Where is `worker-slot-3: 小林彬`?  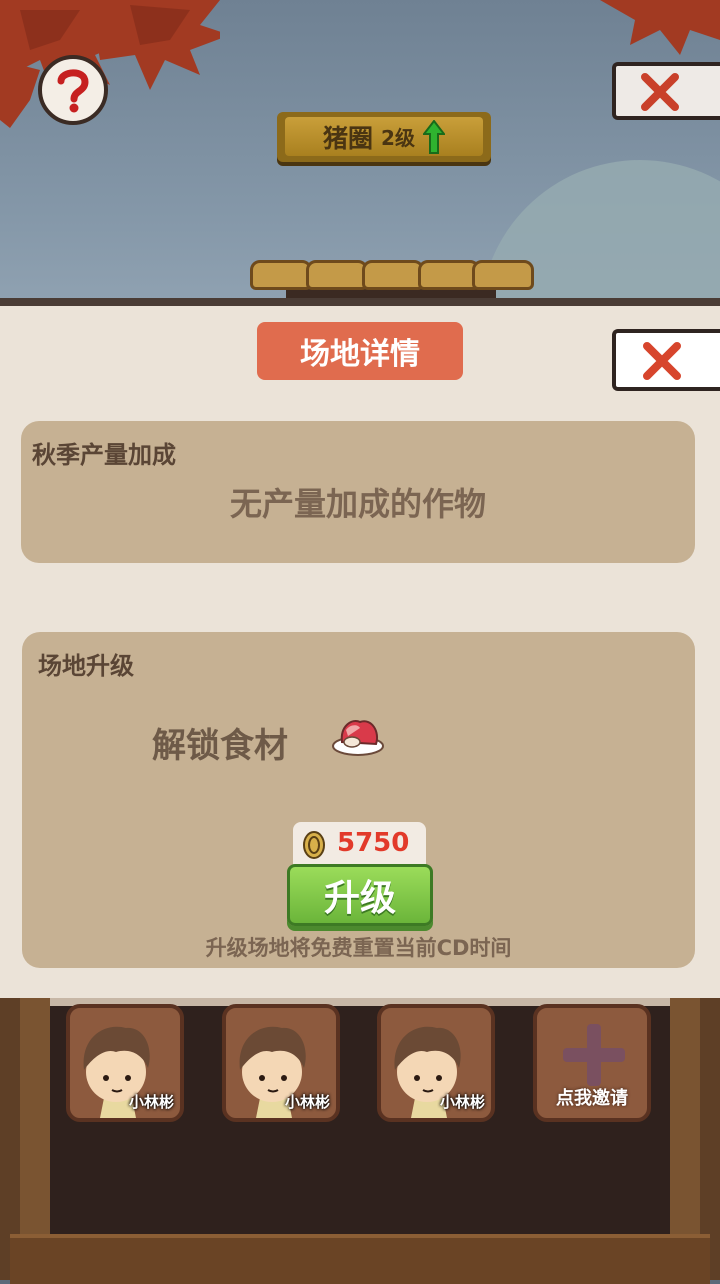
worker-slot-3: 小林彬 is located at coordinates (436, 1063).